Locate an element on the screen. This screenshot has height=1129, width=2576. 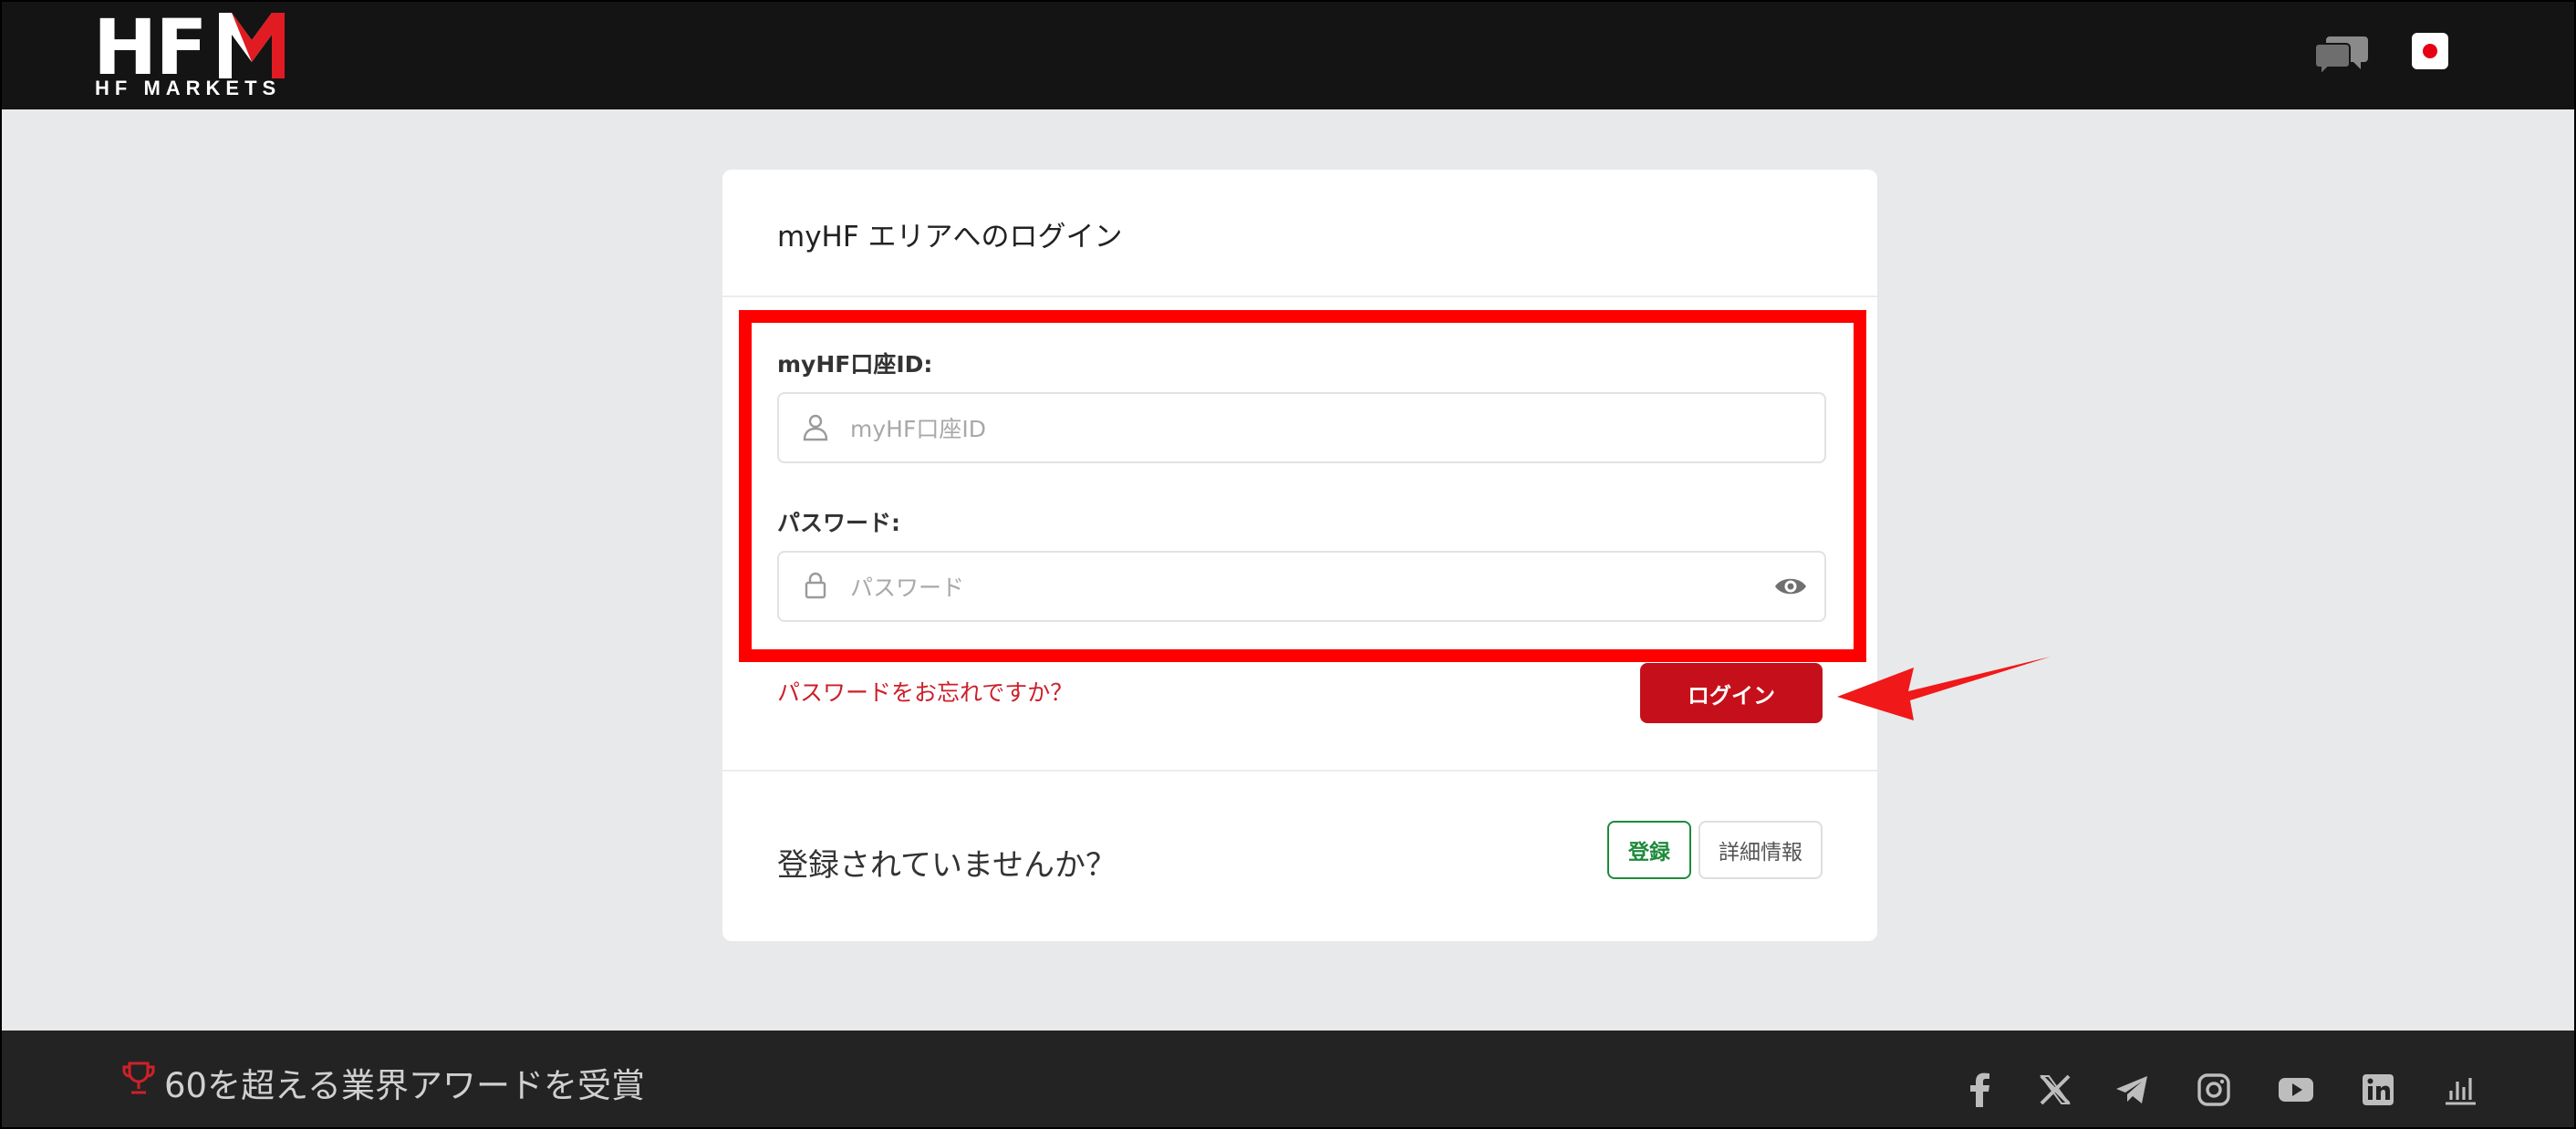
top-navigation-bar: HF HF MARKETS is located at coordinates (1288, 55).